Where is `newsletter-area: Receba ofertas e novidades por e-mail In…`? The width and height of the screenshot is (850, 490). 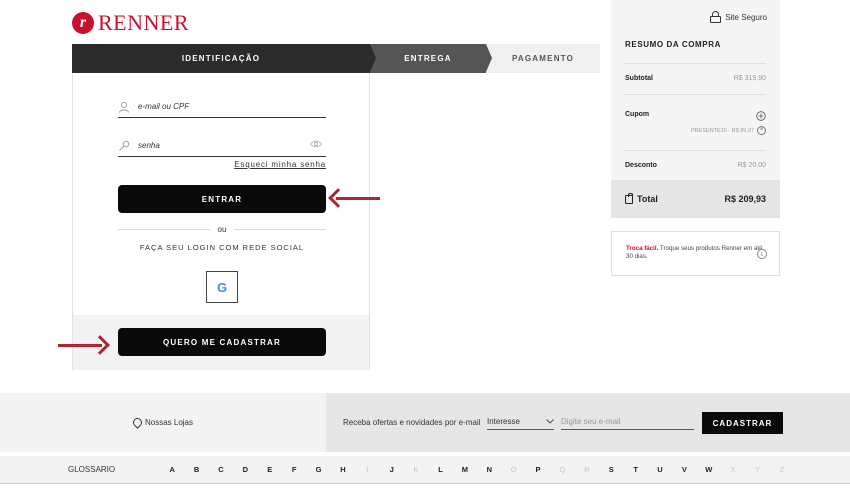
newsletter-area: Receba ofertas e novidades por e-mail In… is located at coordinates (588, 422).